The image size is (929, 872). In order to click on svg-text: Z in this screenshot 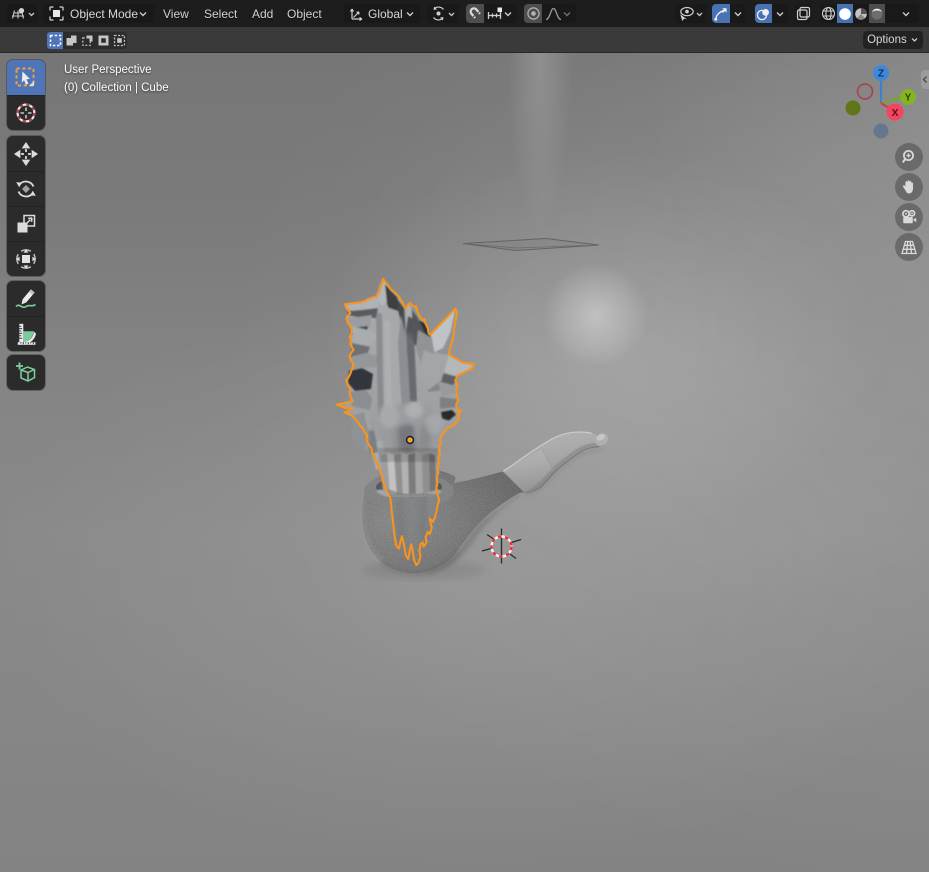, I will do `click(881, 74)`.